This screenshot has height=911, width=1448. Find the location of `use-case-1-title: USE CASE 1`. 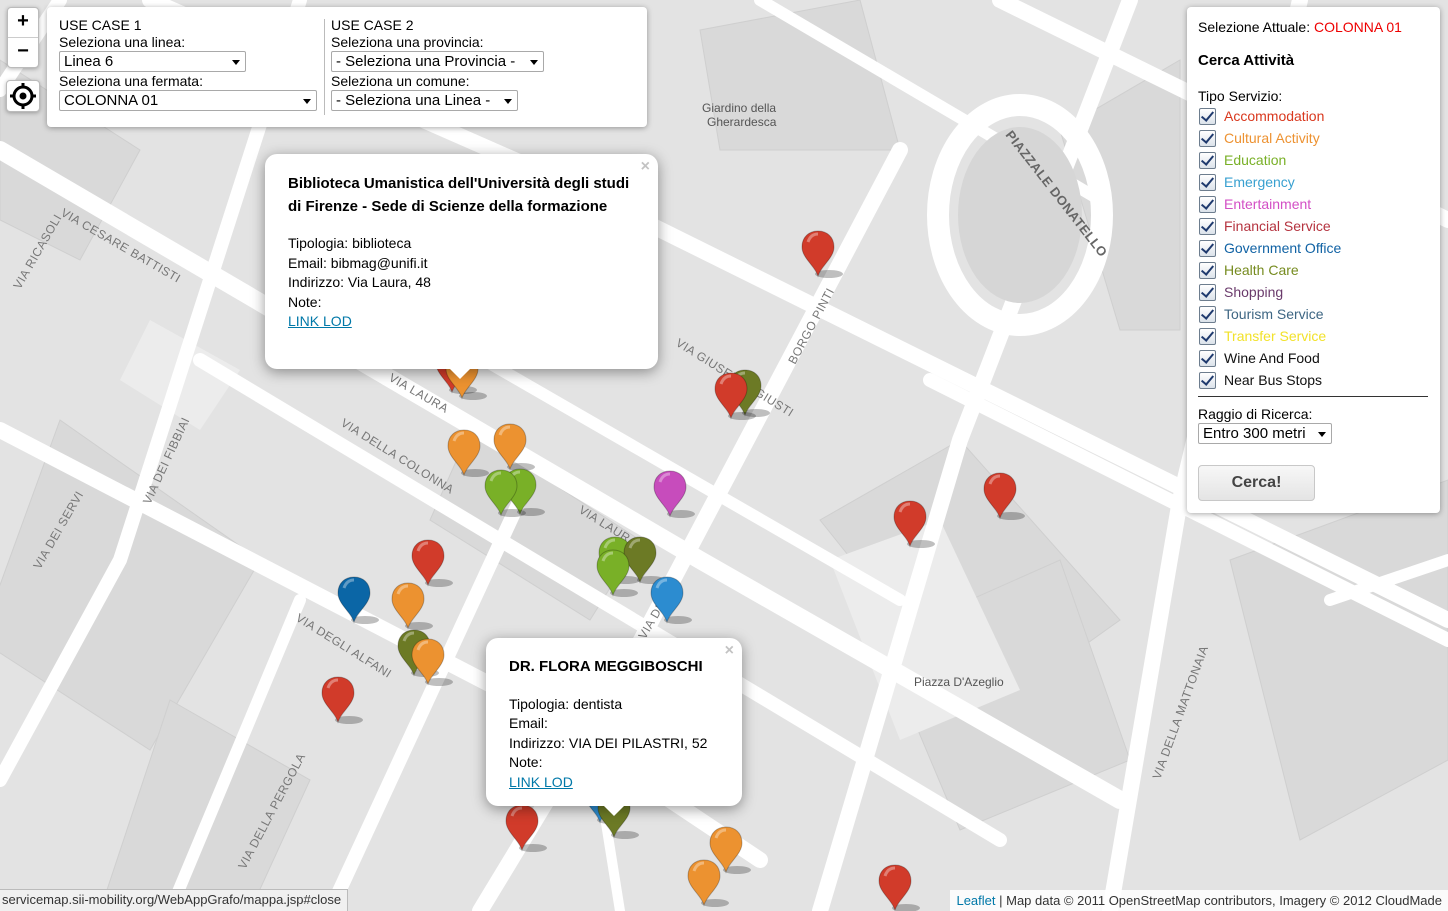

use-case-1-title: USE CASE 1 is located at coordinates (100, 25).